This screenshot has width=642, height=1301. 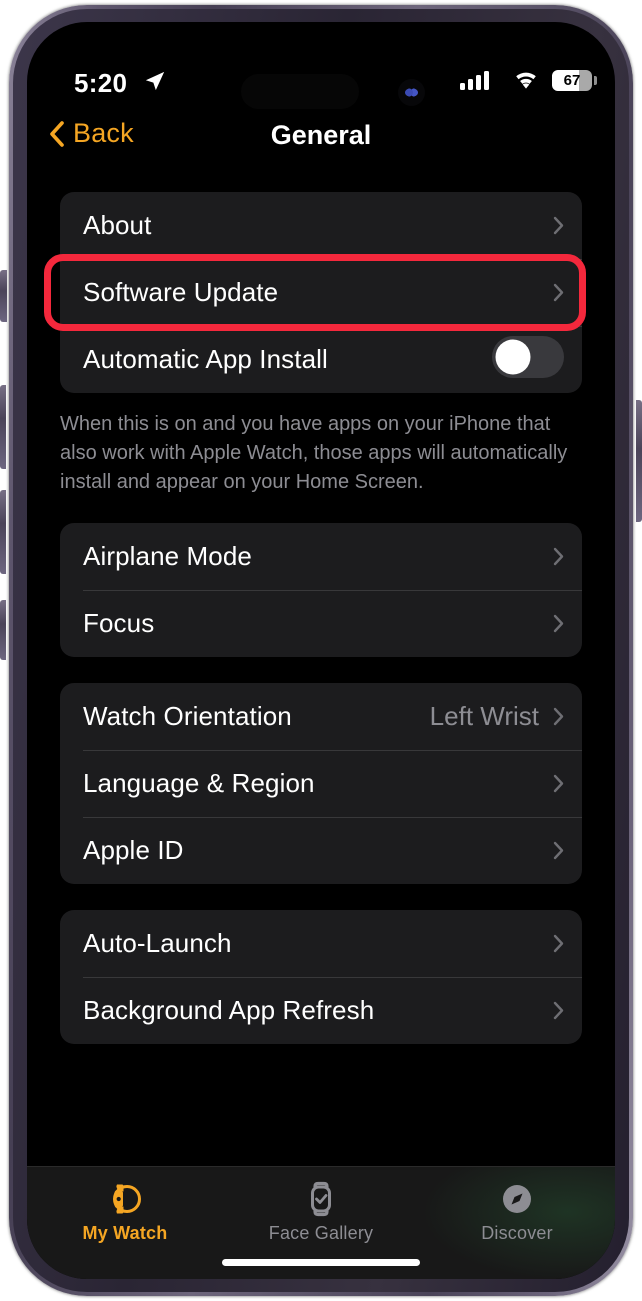 I want to click on volume-up-button, so click(x=3, y=427).